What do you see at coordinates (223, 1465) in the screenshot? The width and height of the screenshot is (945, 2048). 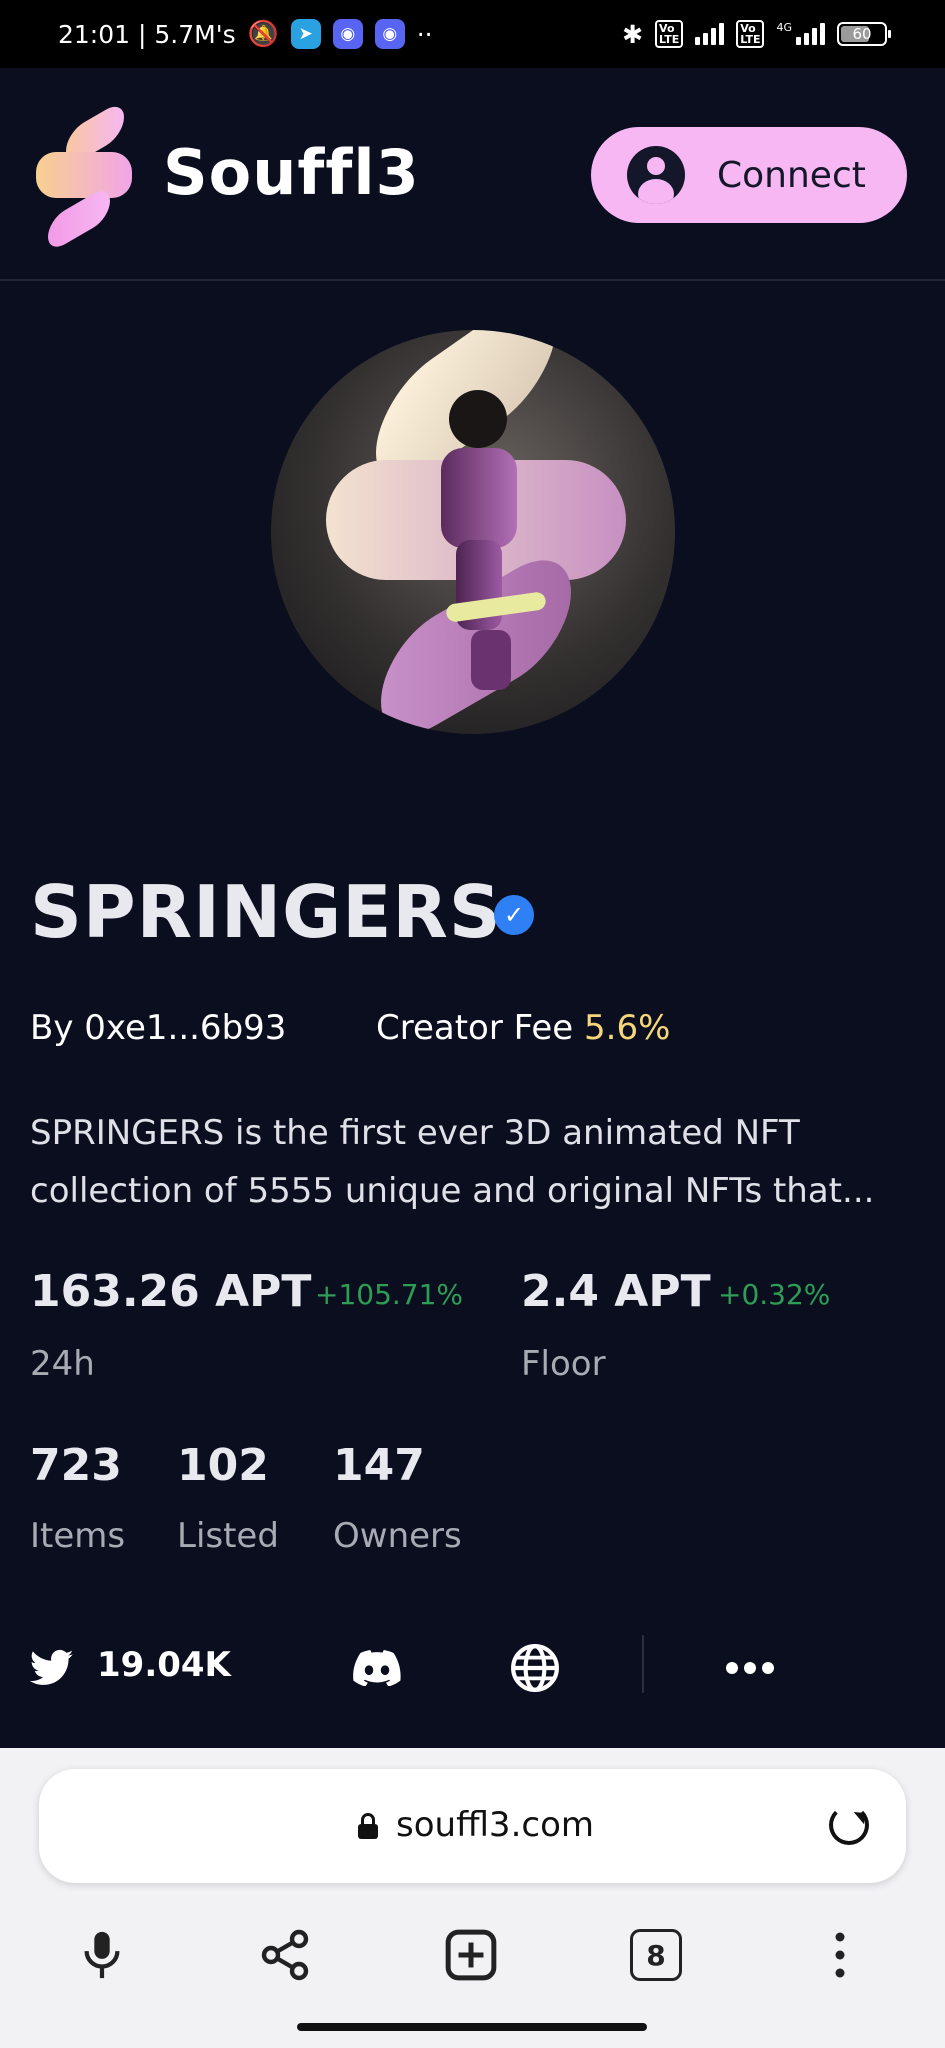 I see `listed-count: 102` at bounding box center [223, 1465].